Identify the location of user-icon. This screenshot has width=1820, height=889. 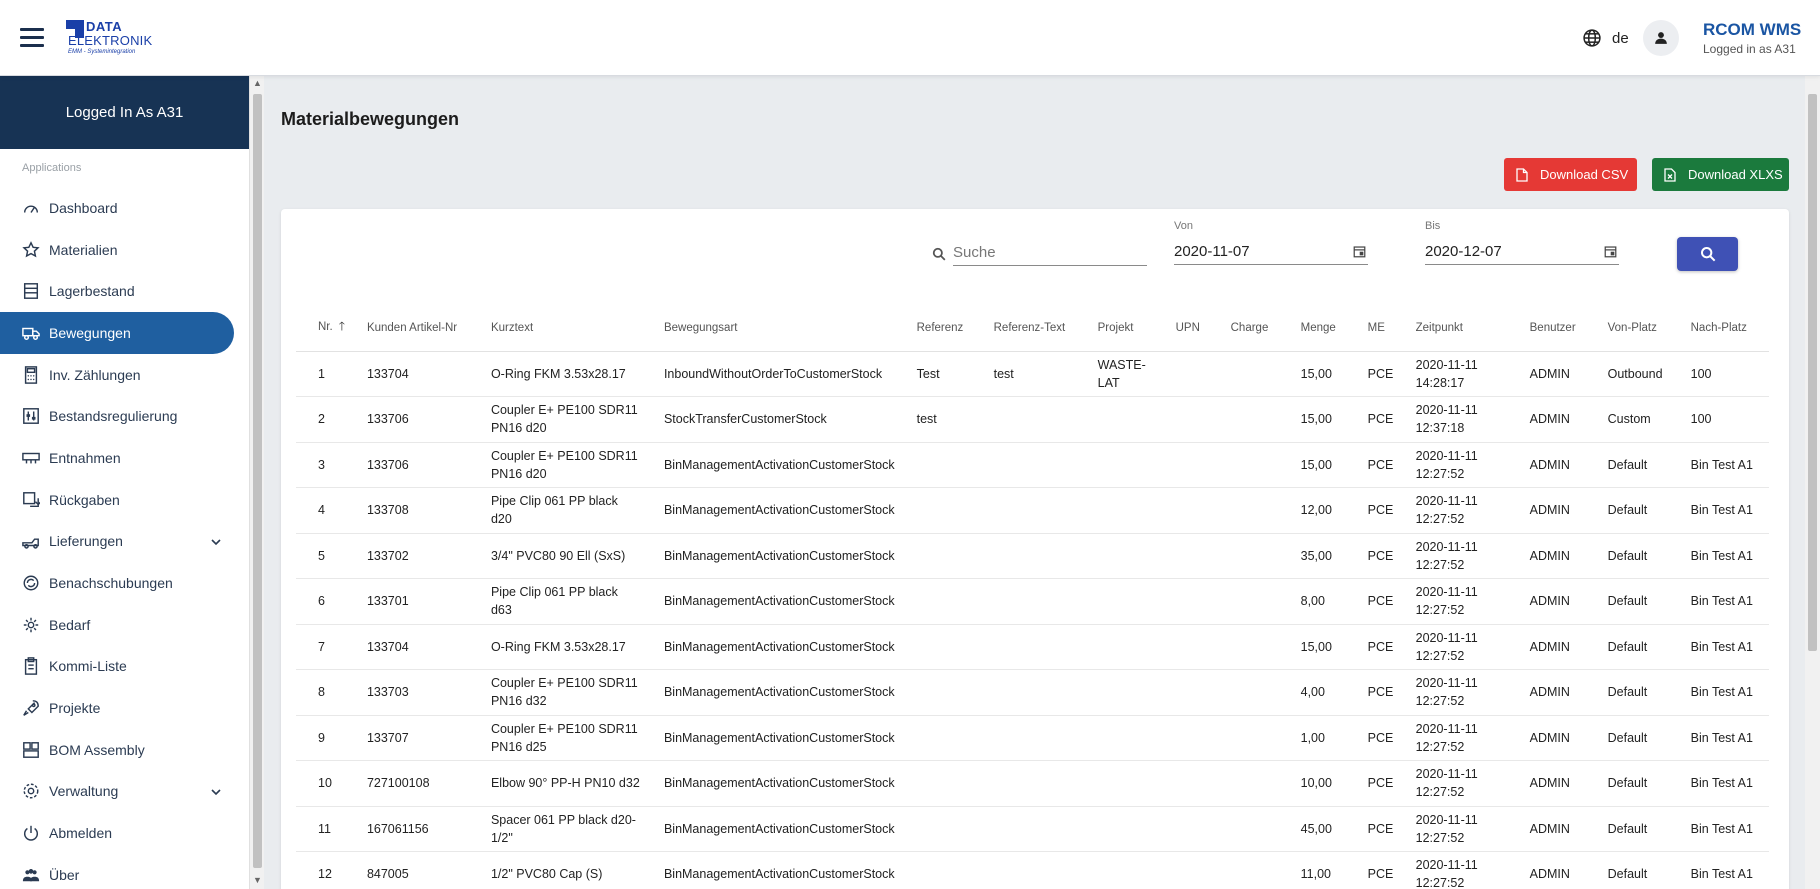
(1661, 38).